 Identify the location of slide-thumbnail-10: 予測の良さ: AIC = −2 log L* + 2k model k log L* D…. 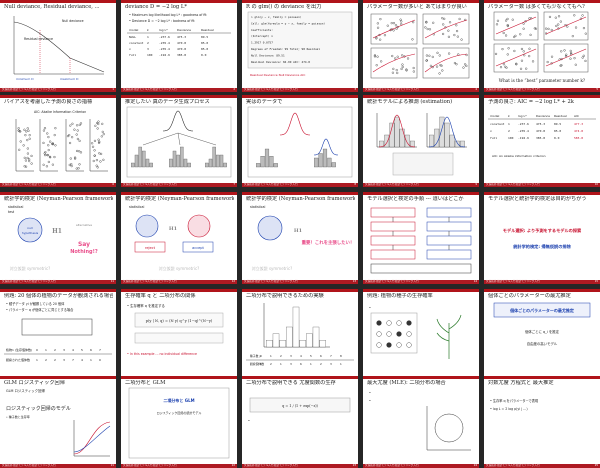
(542, 141).